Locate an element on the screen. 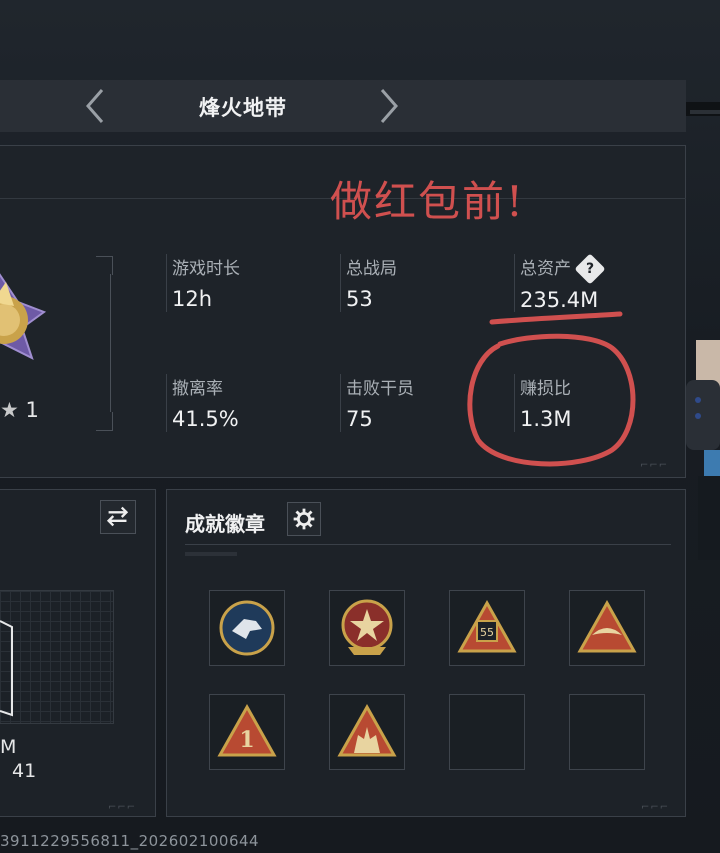  mode-title-bar: 烽火地带 is located at coordinates (343, 106).